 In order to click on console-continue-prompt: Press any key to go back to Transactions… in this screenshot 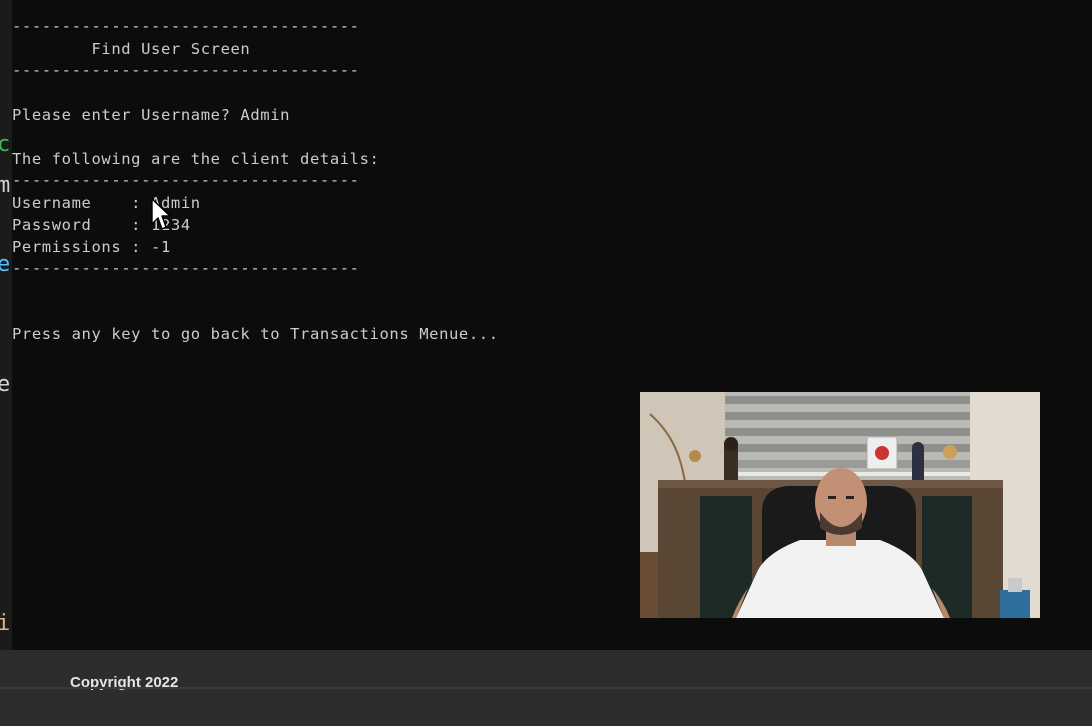, I will do `click(255, 334)`.